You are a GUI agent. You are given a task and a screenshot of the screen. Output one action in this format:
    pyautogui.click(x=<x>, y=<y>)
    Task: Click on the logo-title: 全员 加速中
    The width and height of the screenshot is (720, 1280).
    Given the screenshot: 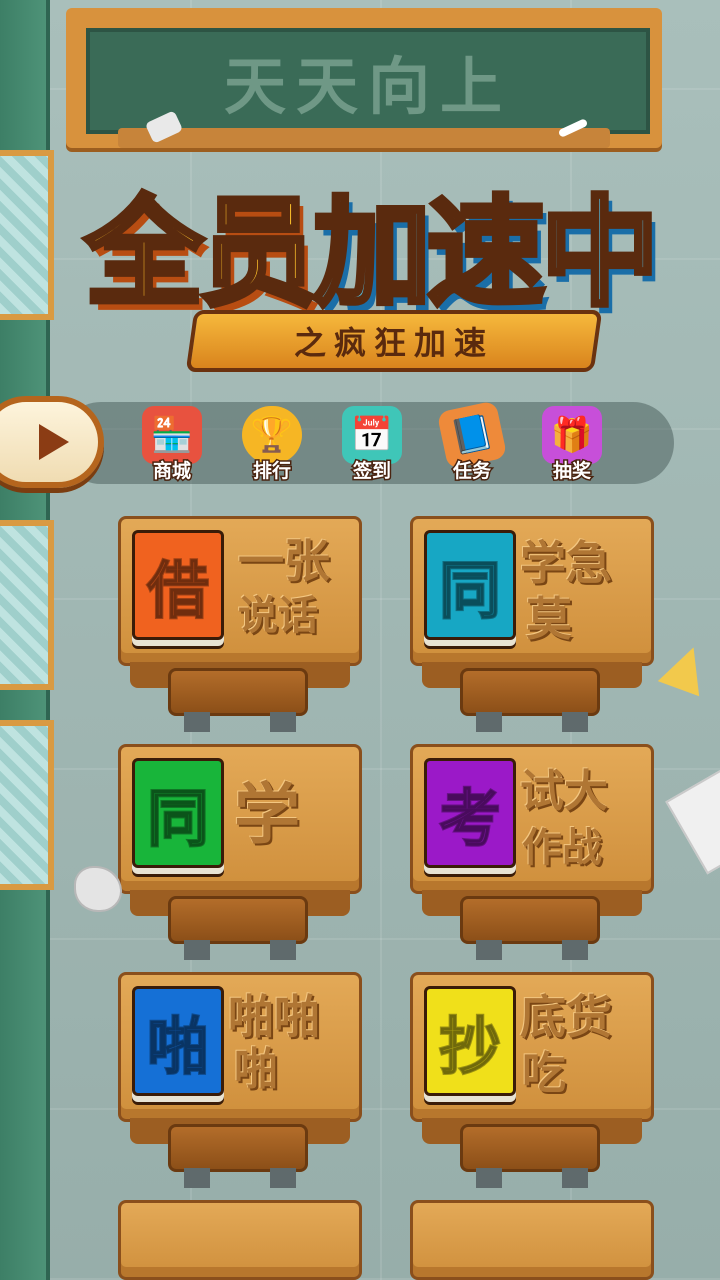 What is the action you would take?
    pyautogui.click(x=370, y=242)
    